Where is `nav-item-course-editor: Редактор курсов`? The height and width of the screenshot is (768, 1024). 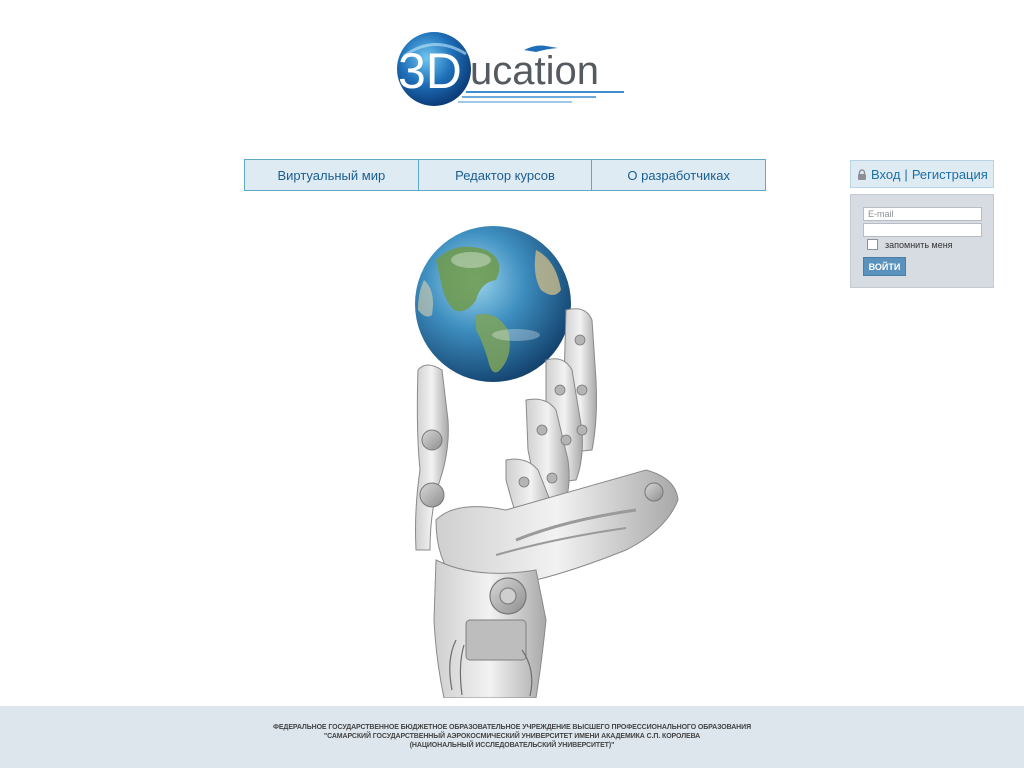 nav-item-course-editor: Редактор курсов is located at coordinates (506, 175).